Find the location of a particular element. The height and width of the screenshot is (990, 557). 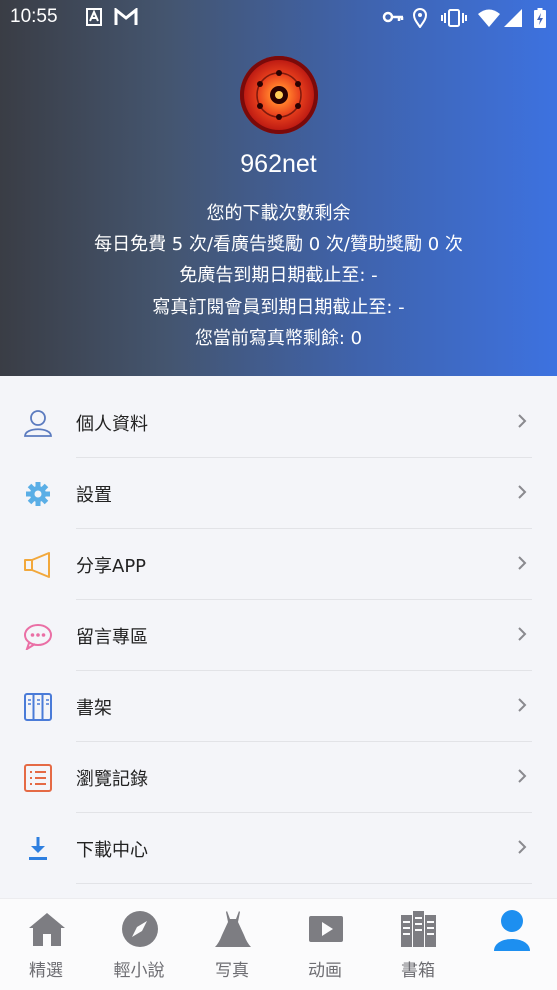

home-icon is located at coordinates (47, 929).